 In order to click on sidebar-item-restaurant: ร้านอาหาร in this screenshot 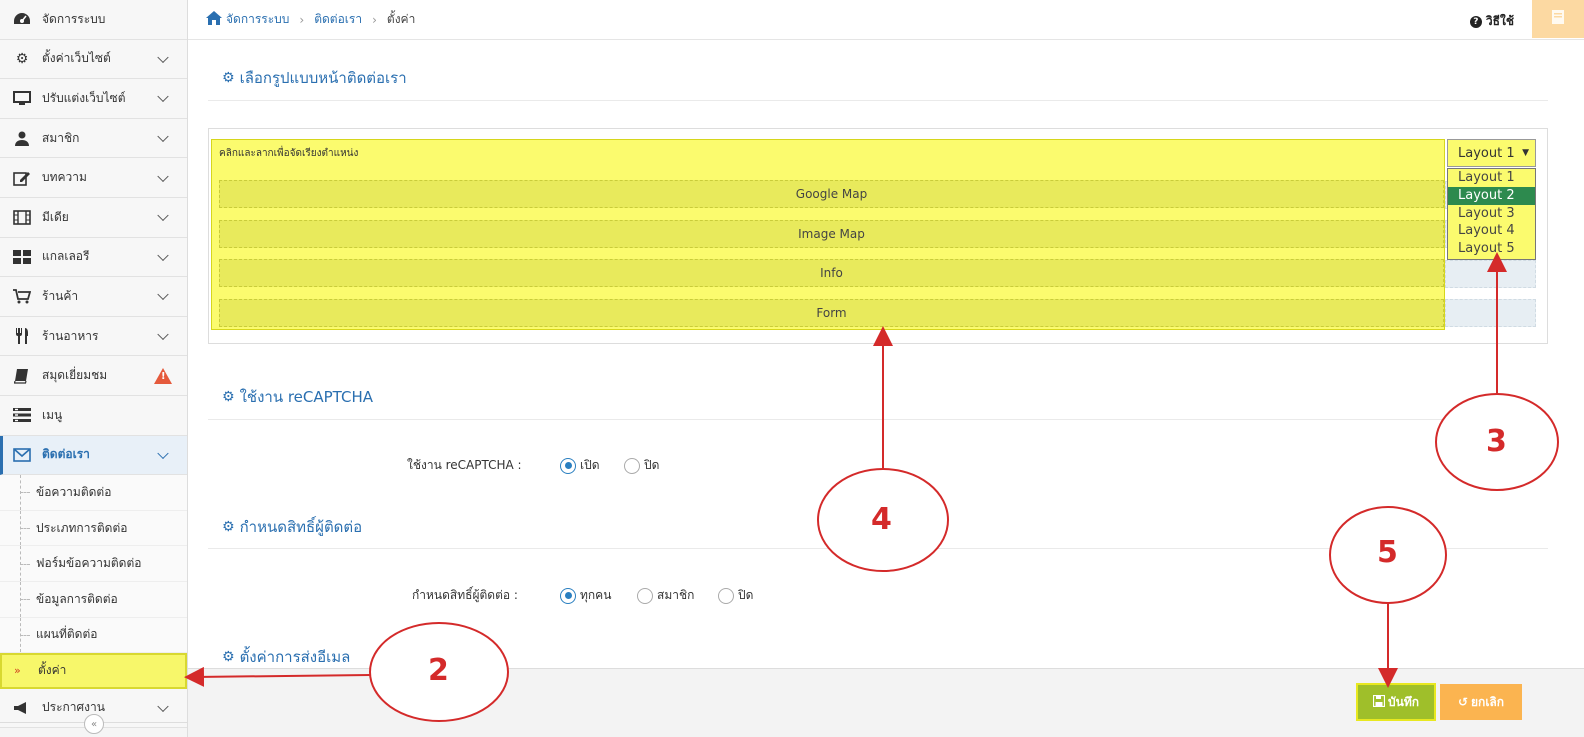, I will do `click(93, 336)`.